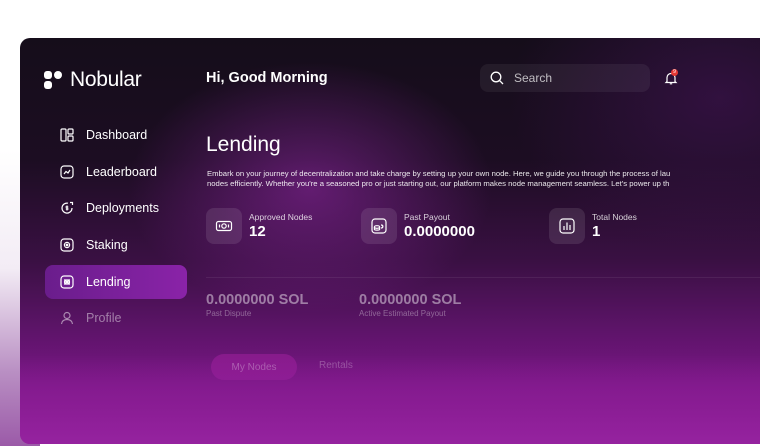 The image size is (760, 446). Describe the element at coordinates (336, 365) in the screenshot. I see `tab-rentals: Rentals` at that location.